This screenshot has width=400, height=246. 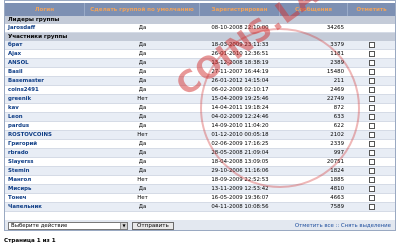 I want to click on member-name-link: rbrado, so click(x=45, y=153).